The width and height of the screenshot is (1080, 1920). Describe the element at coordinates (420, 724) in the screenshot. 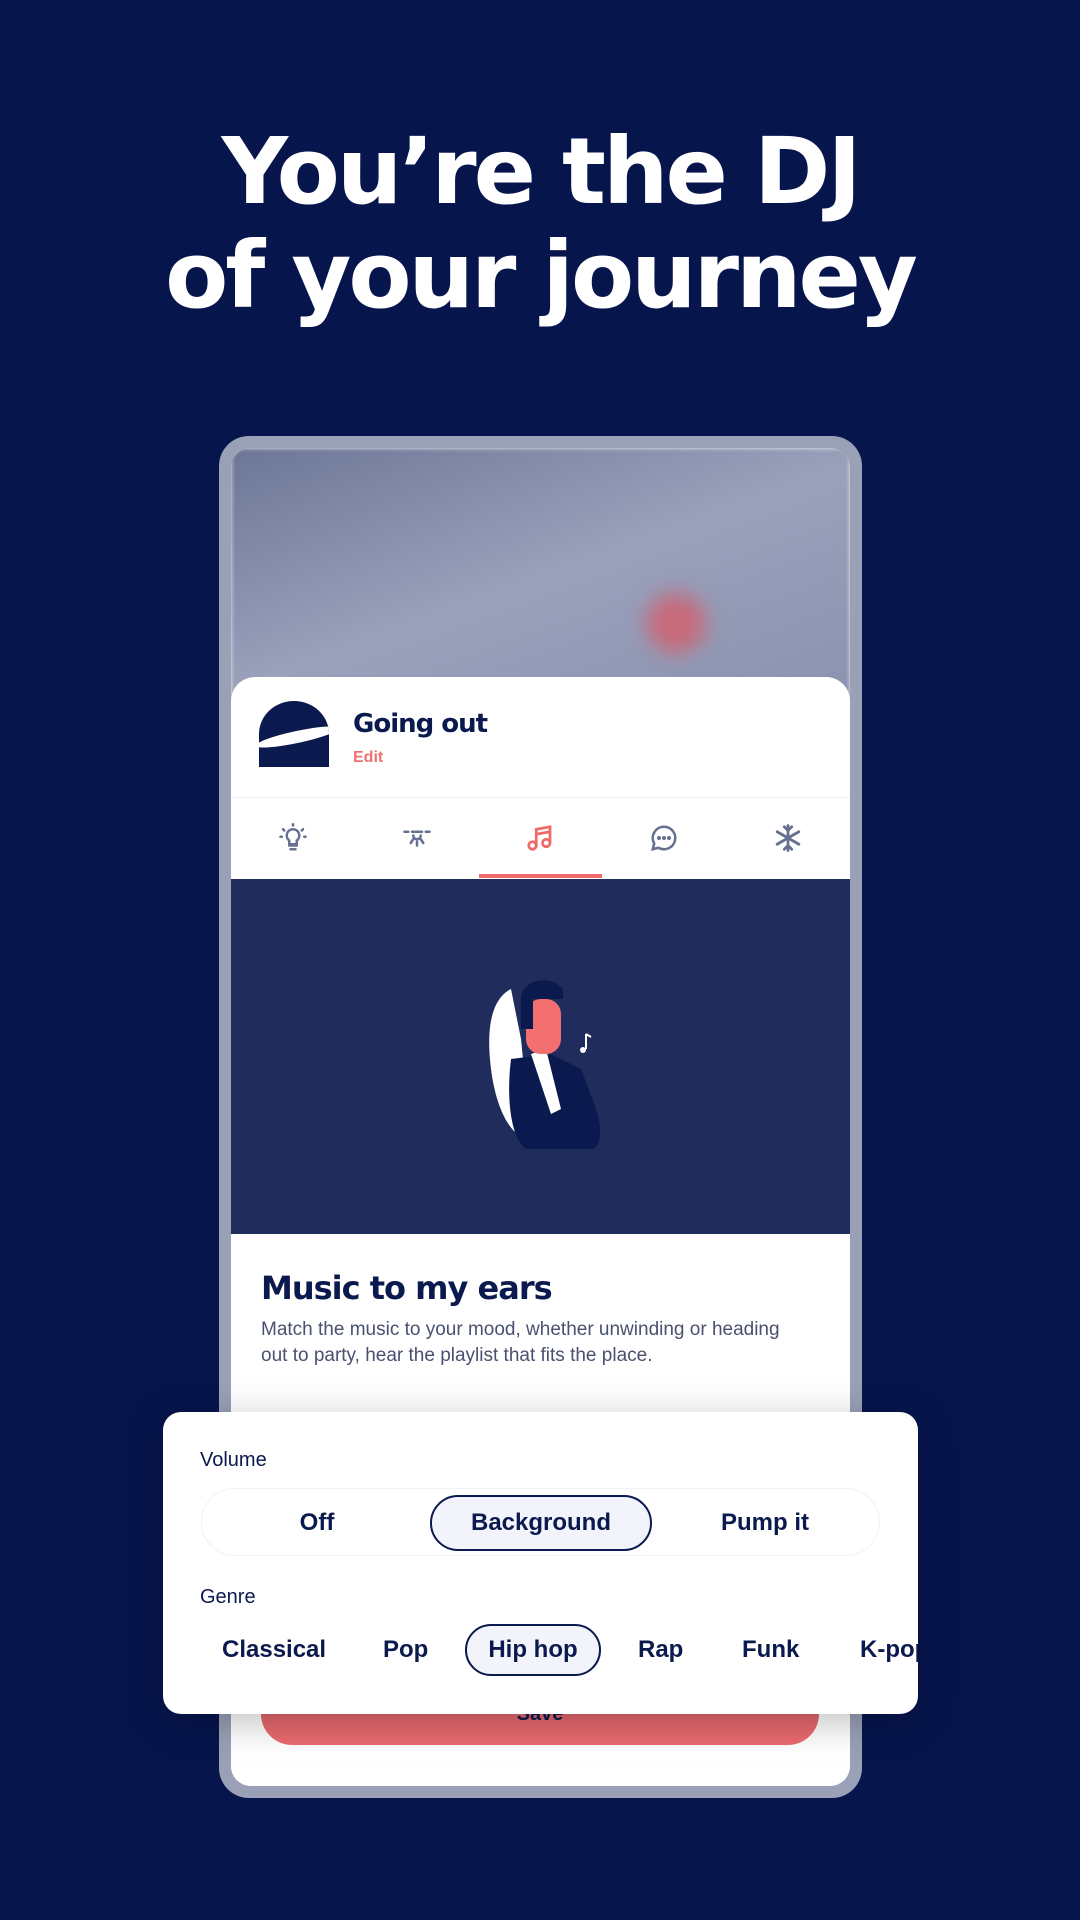

I see `scene-title: Going out` at that location.